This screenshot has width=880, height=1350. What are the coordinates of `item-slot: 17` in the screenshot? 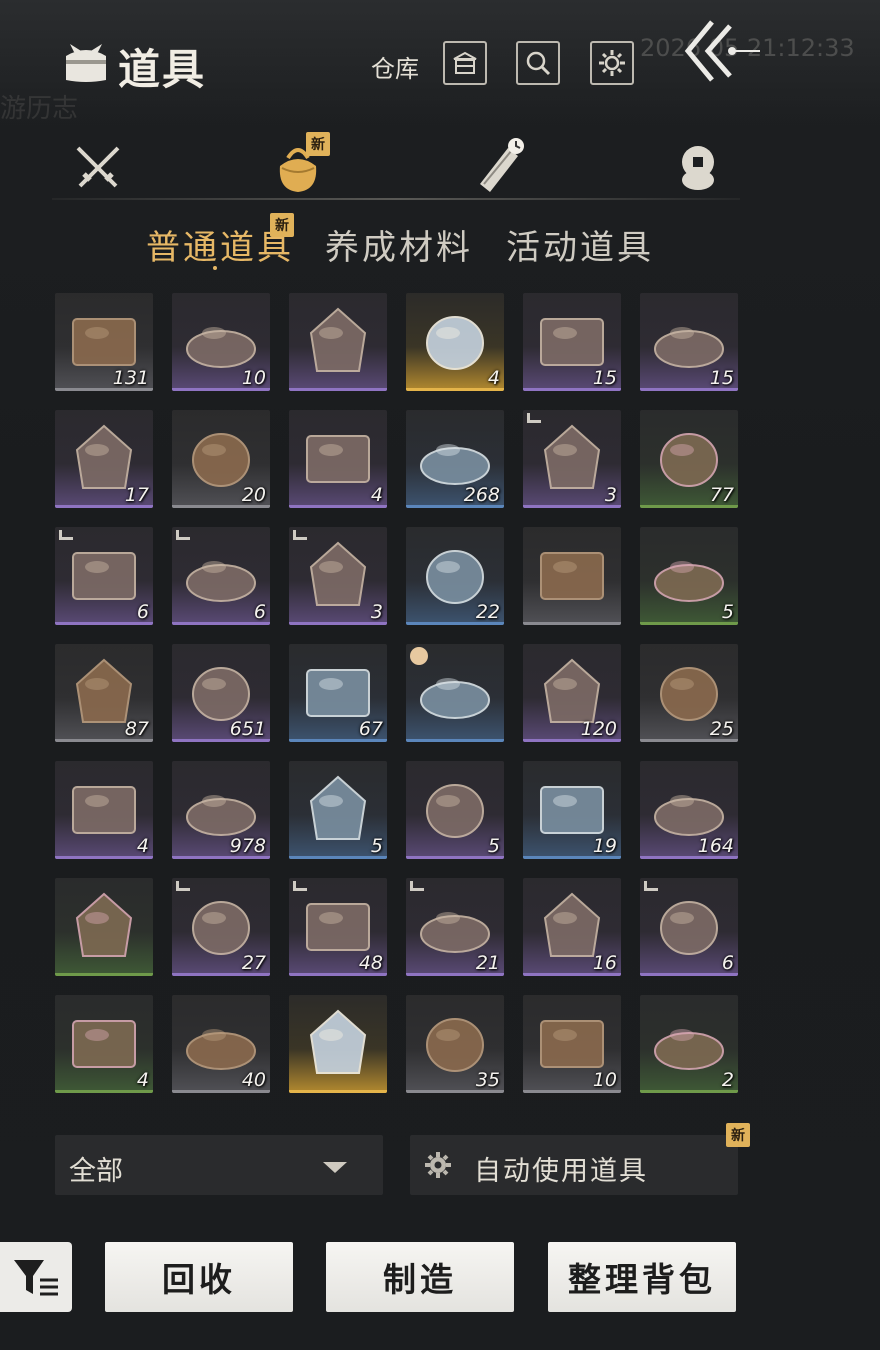 It's located at (104, 459).